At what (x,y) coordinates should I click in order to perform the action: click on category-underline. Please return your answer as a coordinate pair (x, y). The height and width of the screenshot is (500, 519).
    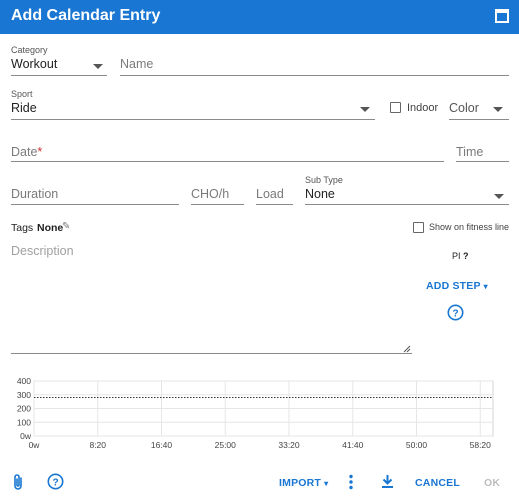
    Looking at the image, I should click on (59, 75).